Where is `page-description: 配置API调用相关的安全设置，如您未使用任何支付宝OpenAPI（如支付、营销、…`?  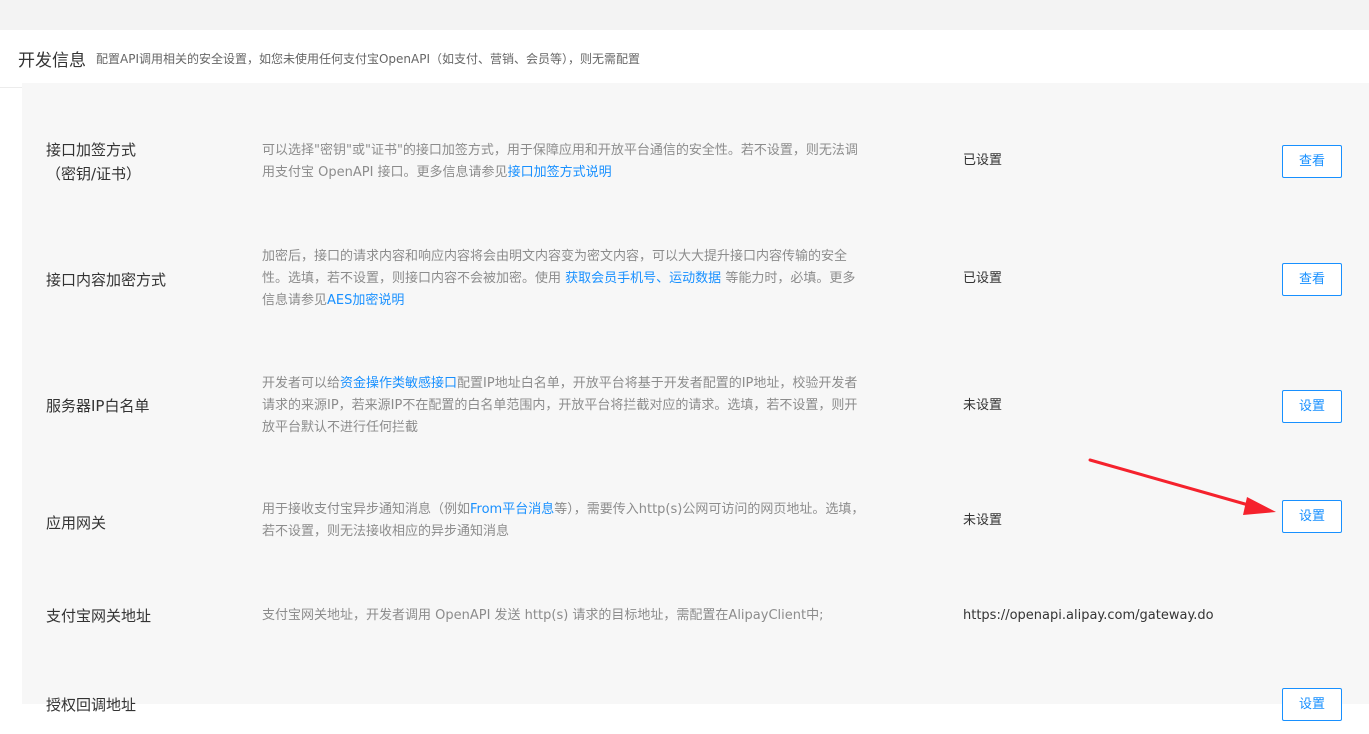
page-description: 配置API调用相关的安全设置，如您未使用任何支付宝OpenAPI（如支付、营销、… is located at coordinates (368, 59).